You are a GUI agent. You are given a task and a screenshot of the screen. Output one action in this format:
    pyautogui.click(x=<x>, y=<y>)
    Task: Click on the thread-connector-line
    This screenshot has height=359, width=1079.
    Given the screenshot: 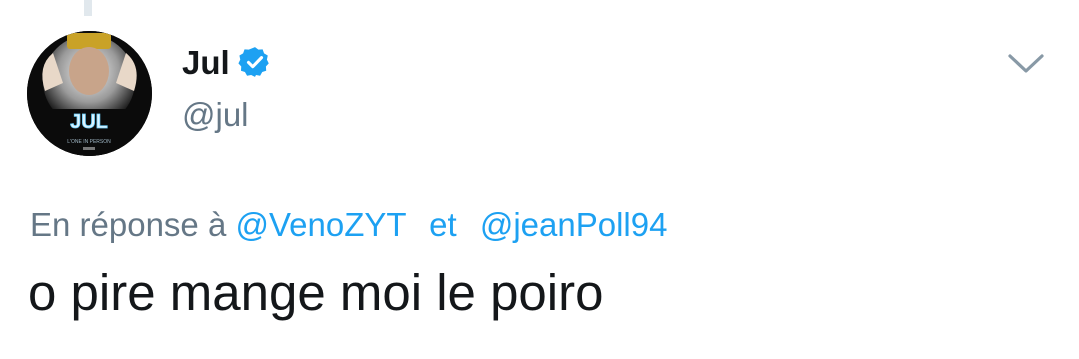 What is the action you would take?
    pyautogui.click(x=88, y=8)
    